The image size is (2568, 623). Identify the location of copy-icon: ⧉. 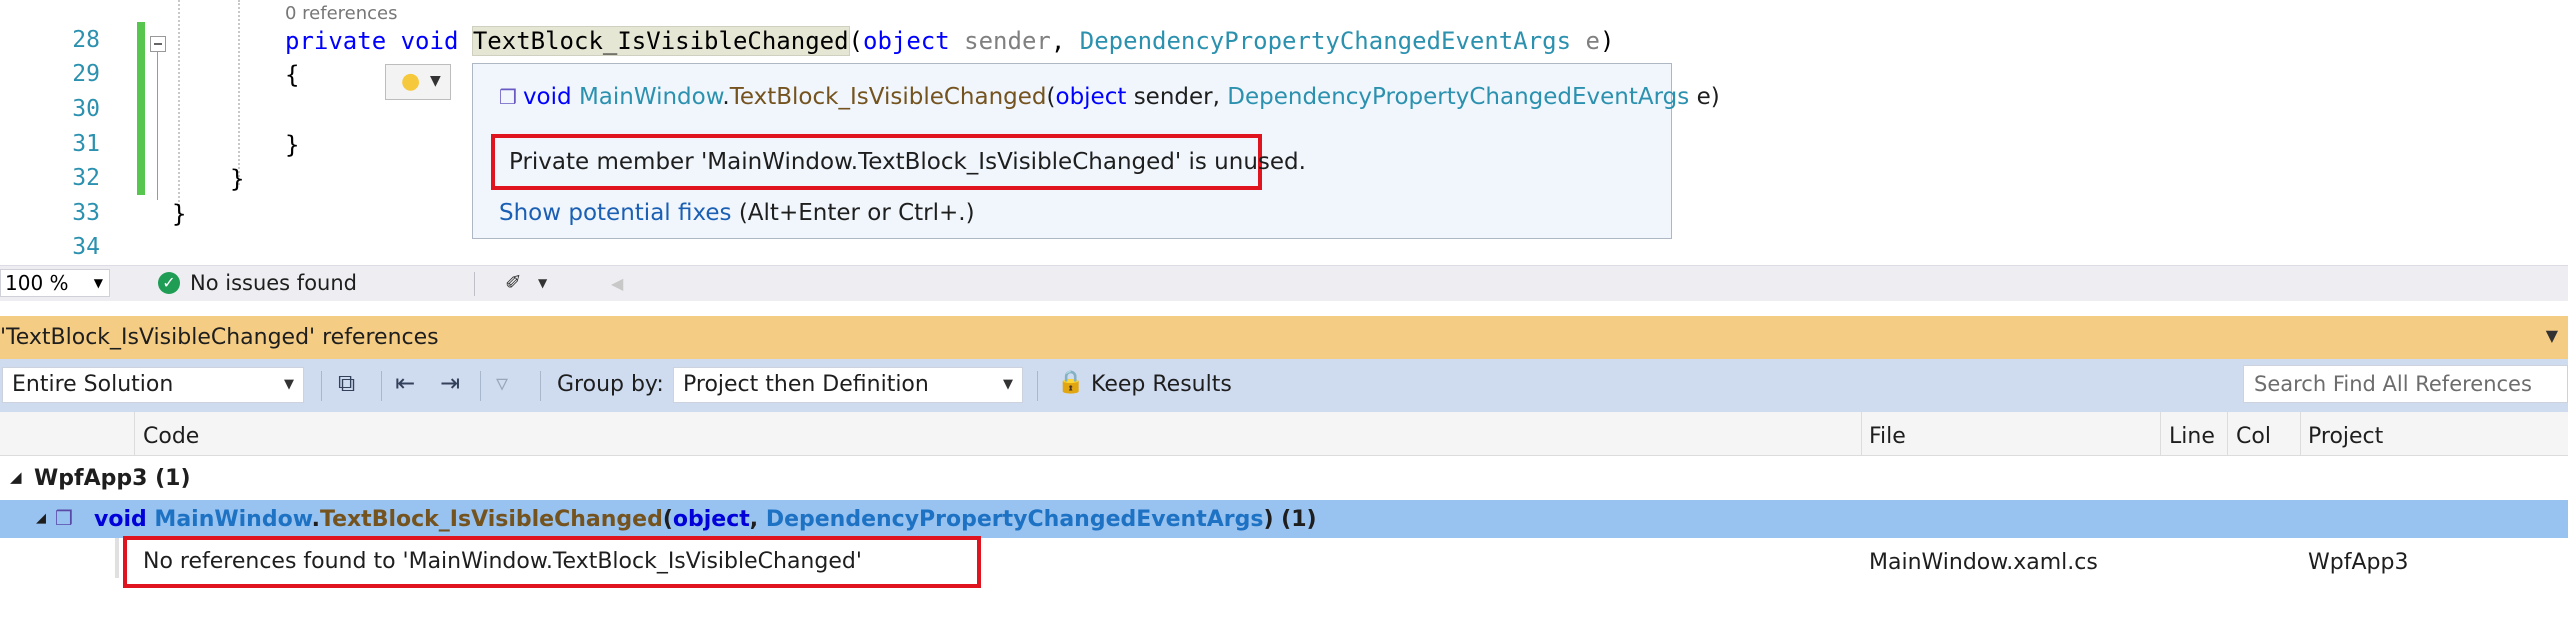
(346, 383).